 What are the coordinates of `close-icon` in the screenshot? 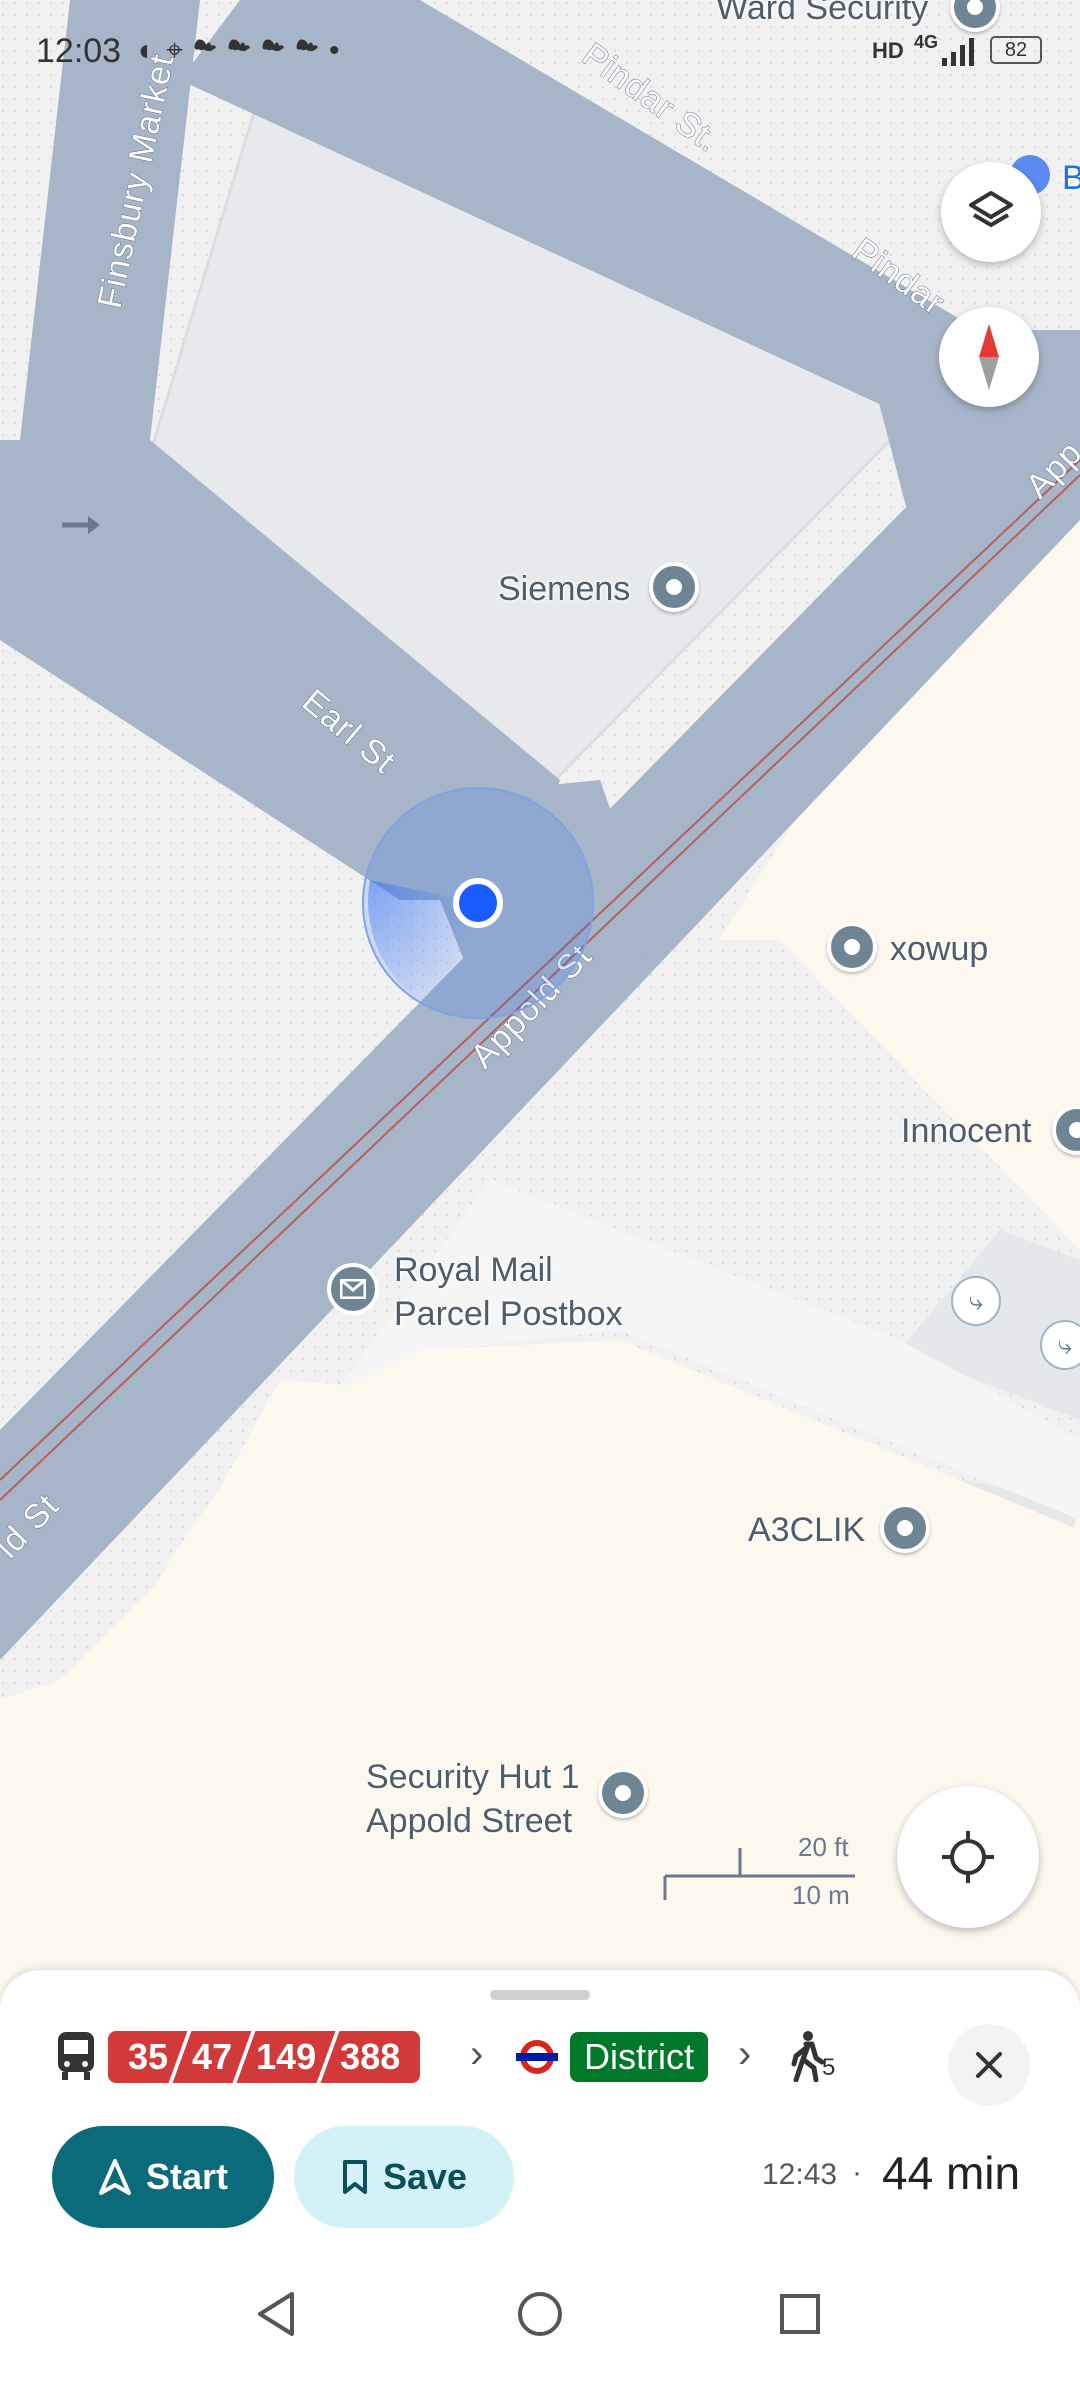 It's located at (989, 2065).